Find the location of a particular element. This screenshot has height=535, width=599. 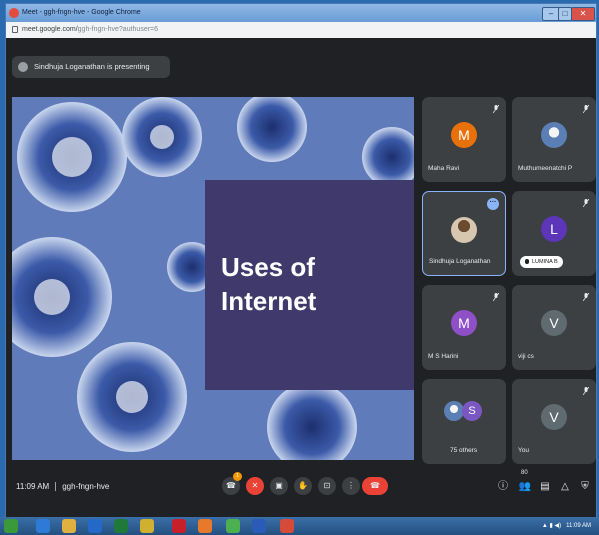

participant-tile: L LUMINA B is located at coordinates (554, 233).